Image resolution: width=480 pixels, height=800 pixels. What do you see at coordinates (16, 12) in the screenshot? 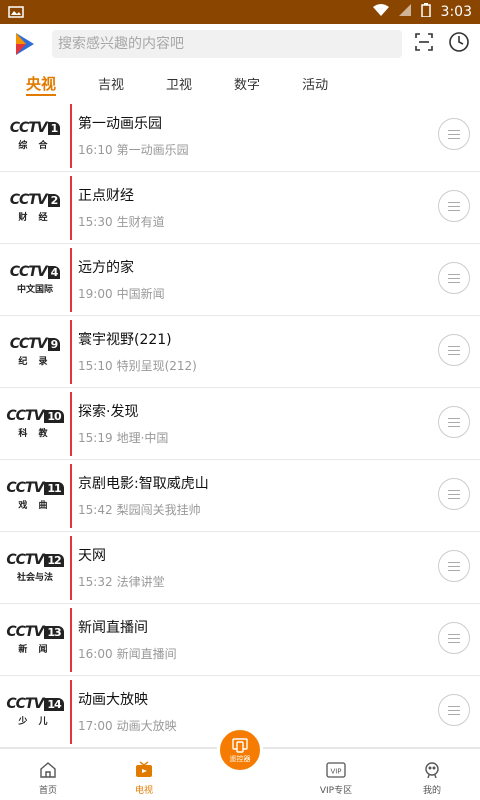
I see `notification-icon` at bounding box center [16, 12].